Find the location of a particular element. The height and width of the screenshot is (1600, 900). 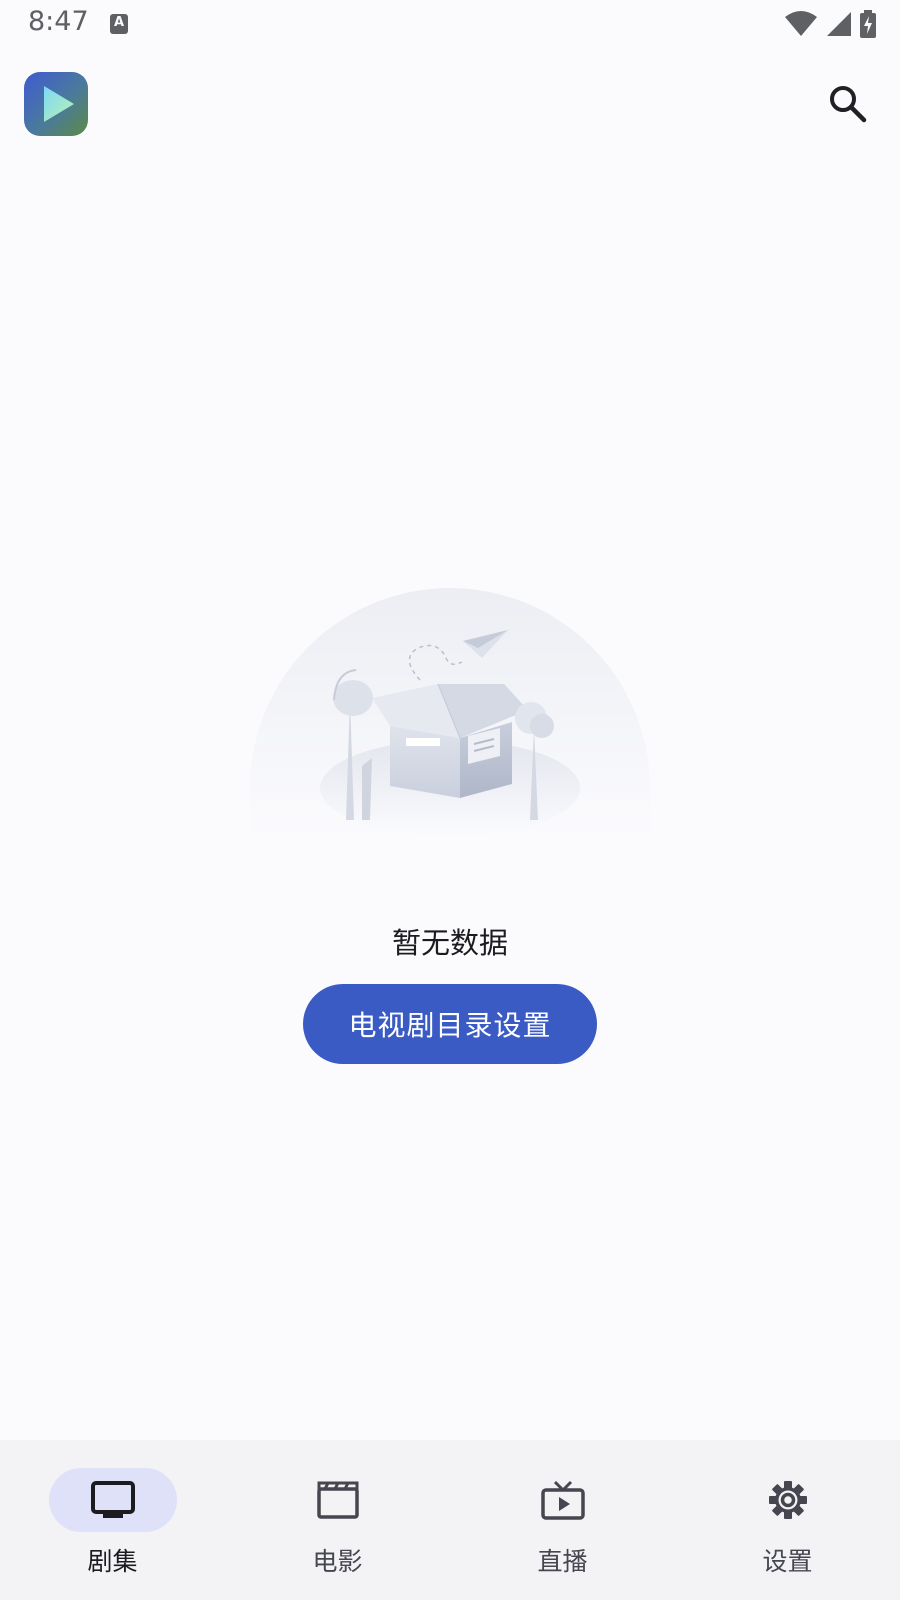

gear-icon is located at coordinates (787, 1500).